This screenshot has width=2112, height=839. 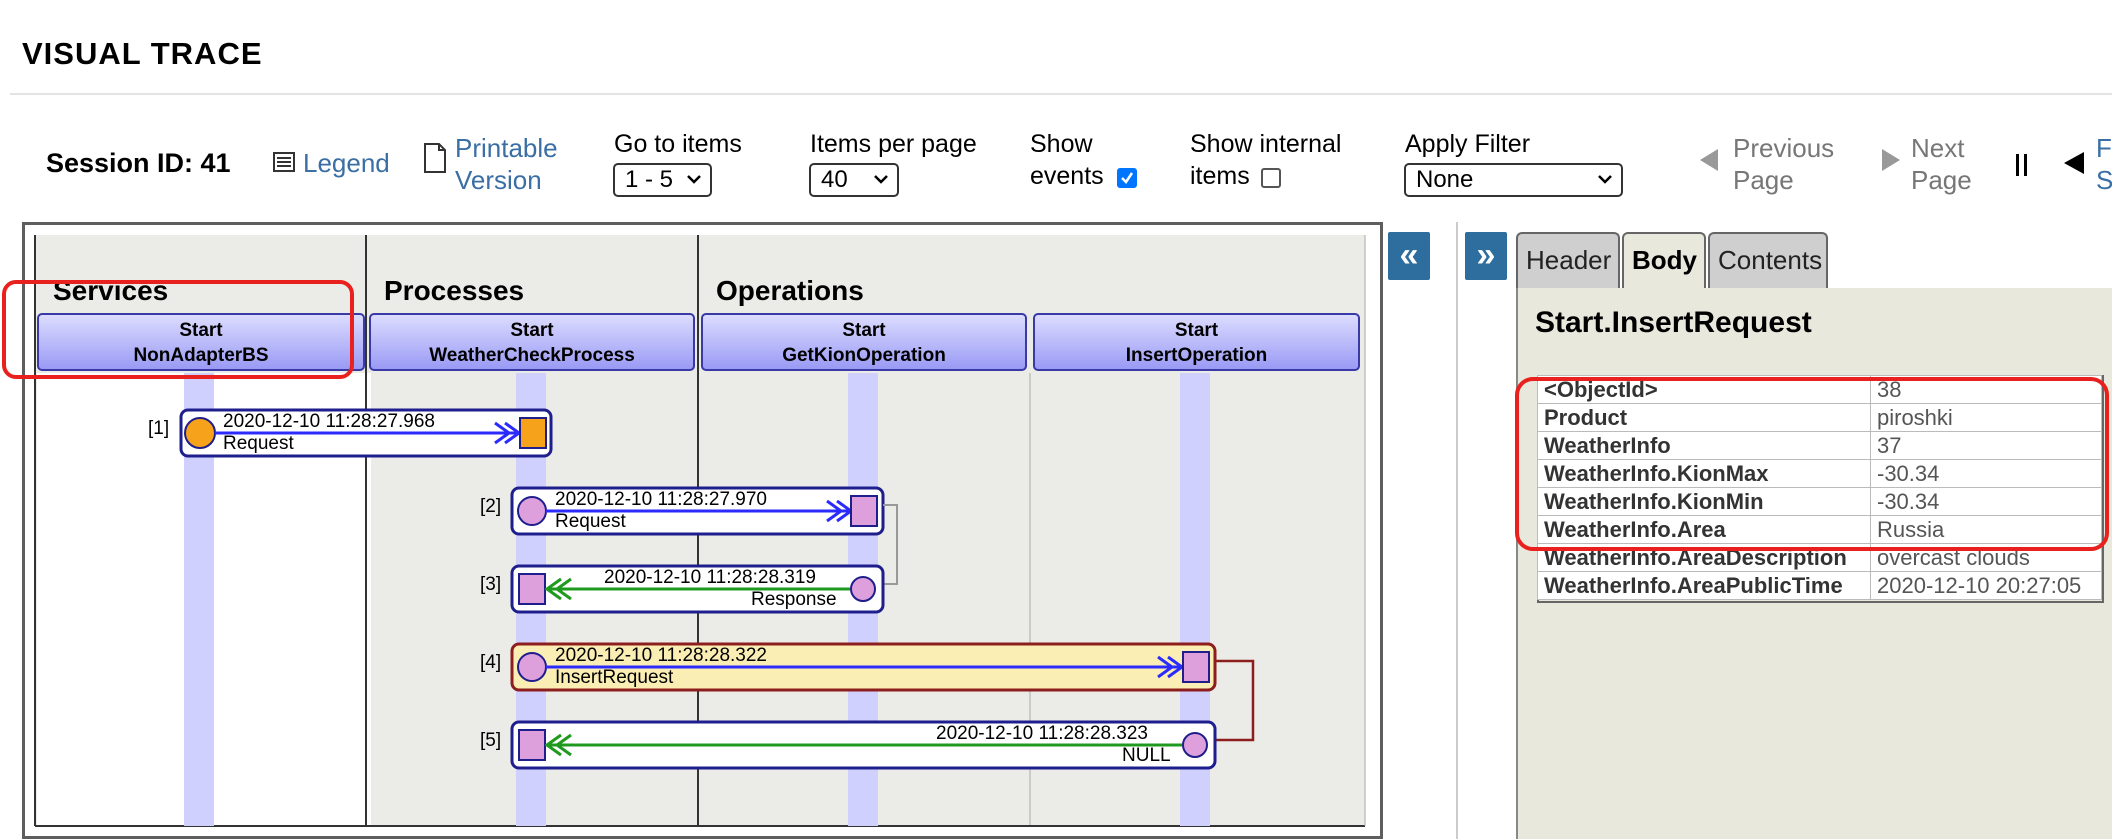 What do you see at coordinates (532, 511) in the screenshot?
I see `message-2-source-circle` at bounding box center [532, 511].